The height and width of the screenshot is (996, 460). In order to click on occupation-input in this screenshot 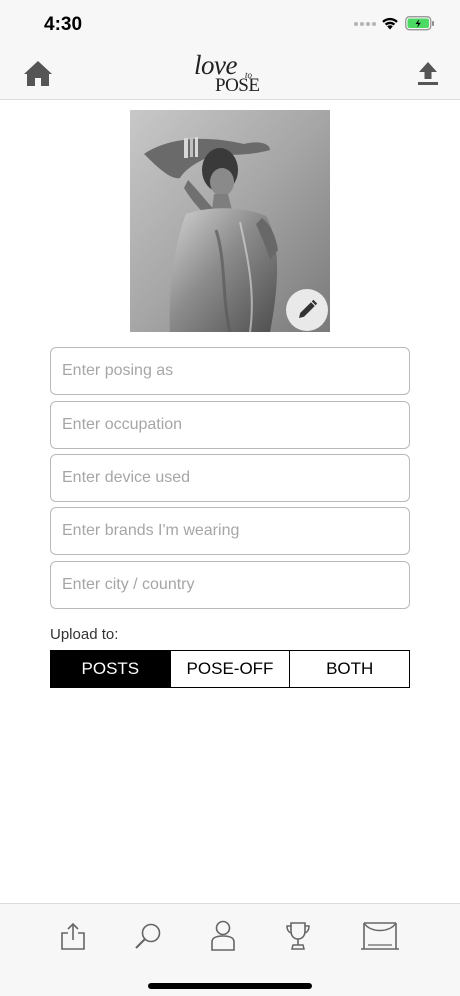, I will do `click(230, 425)`.